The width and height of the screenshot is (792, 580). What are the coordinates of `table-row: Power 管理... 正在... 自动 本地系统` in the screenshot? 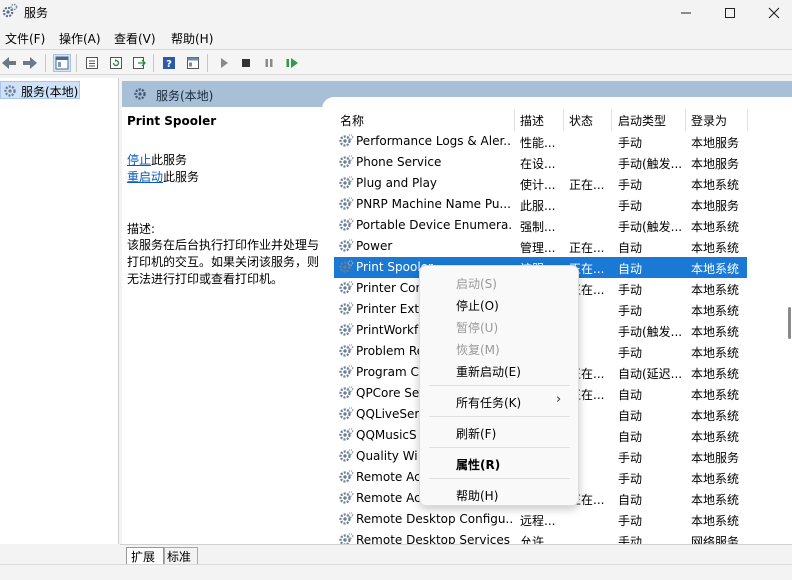 It's located at (563, 246).